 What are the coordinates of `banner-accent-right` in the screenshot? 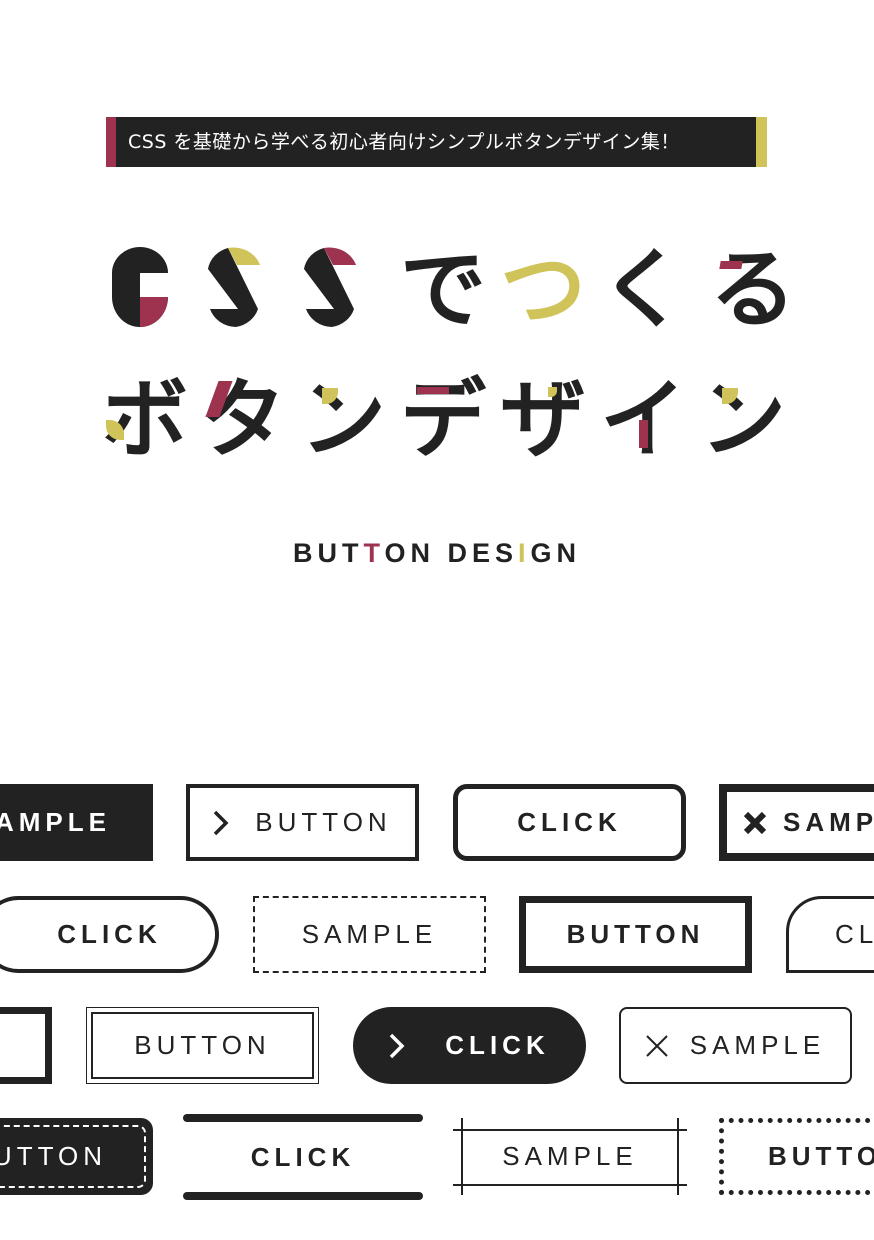 It's located at (761, 142).